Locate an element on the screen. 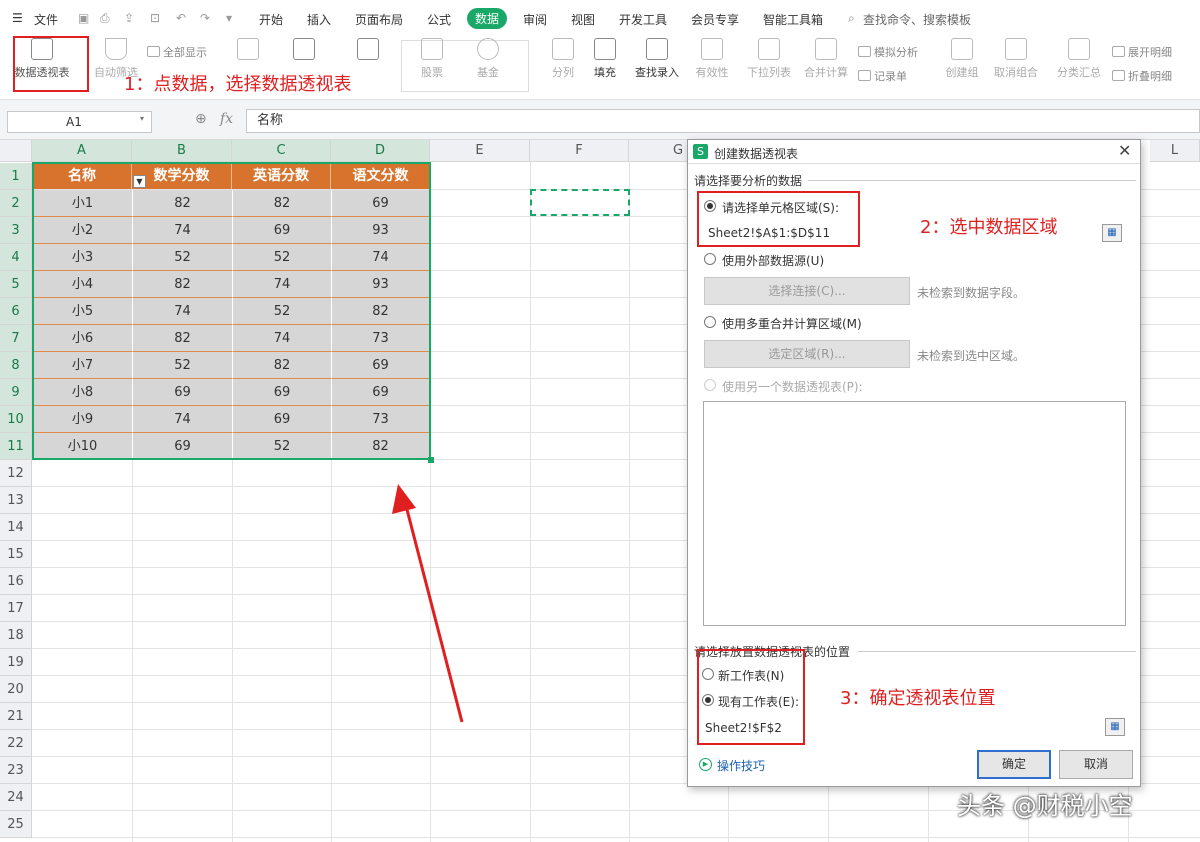  formula-input: 名称 is located at coordinates (723, 121).